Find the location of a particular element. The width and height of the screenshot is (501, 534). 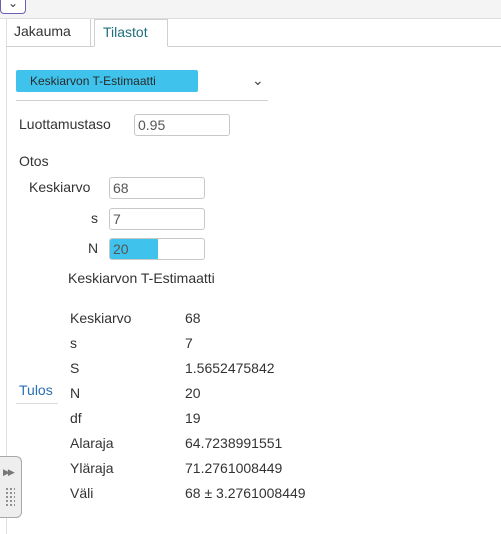

result-row: Alaraja 64.7238991551 is located at coordinates (230, 445).